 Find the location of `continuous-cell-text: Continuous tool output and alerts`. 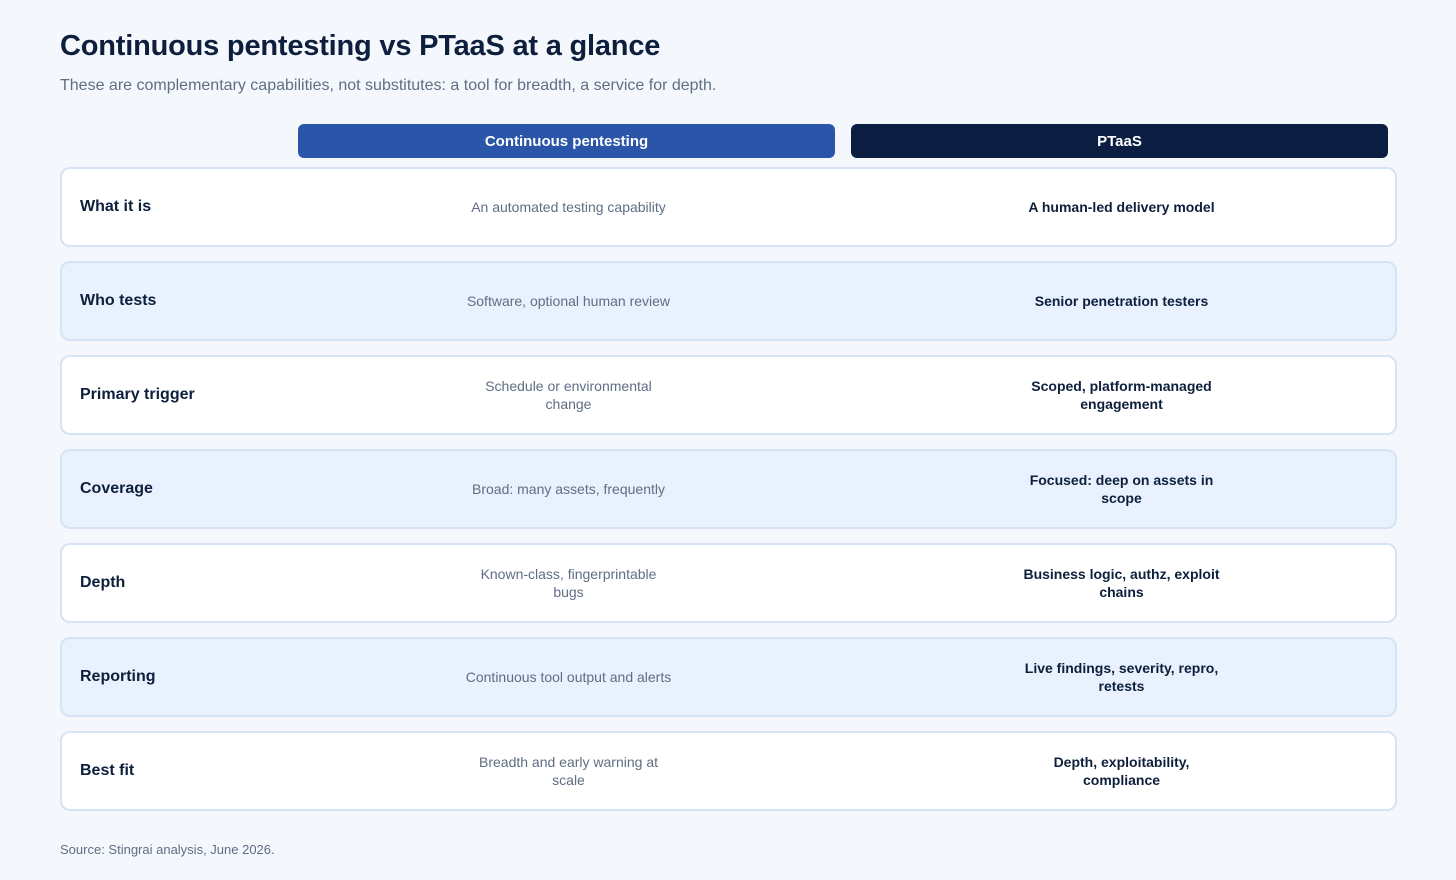

continuous-cell-text: Continuous tool output and alerts is located at coordinates (568, 677).